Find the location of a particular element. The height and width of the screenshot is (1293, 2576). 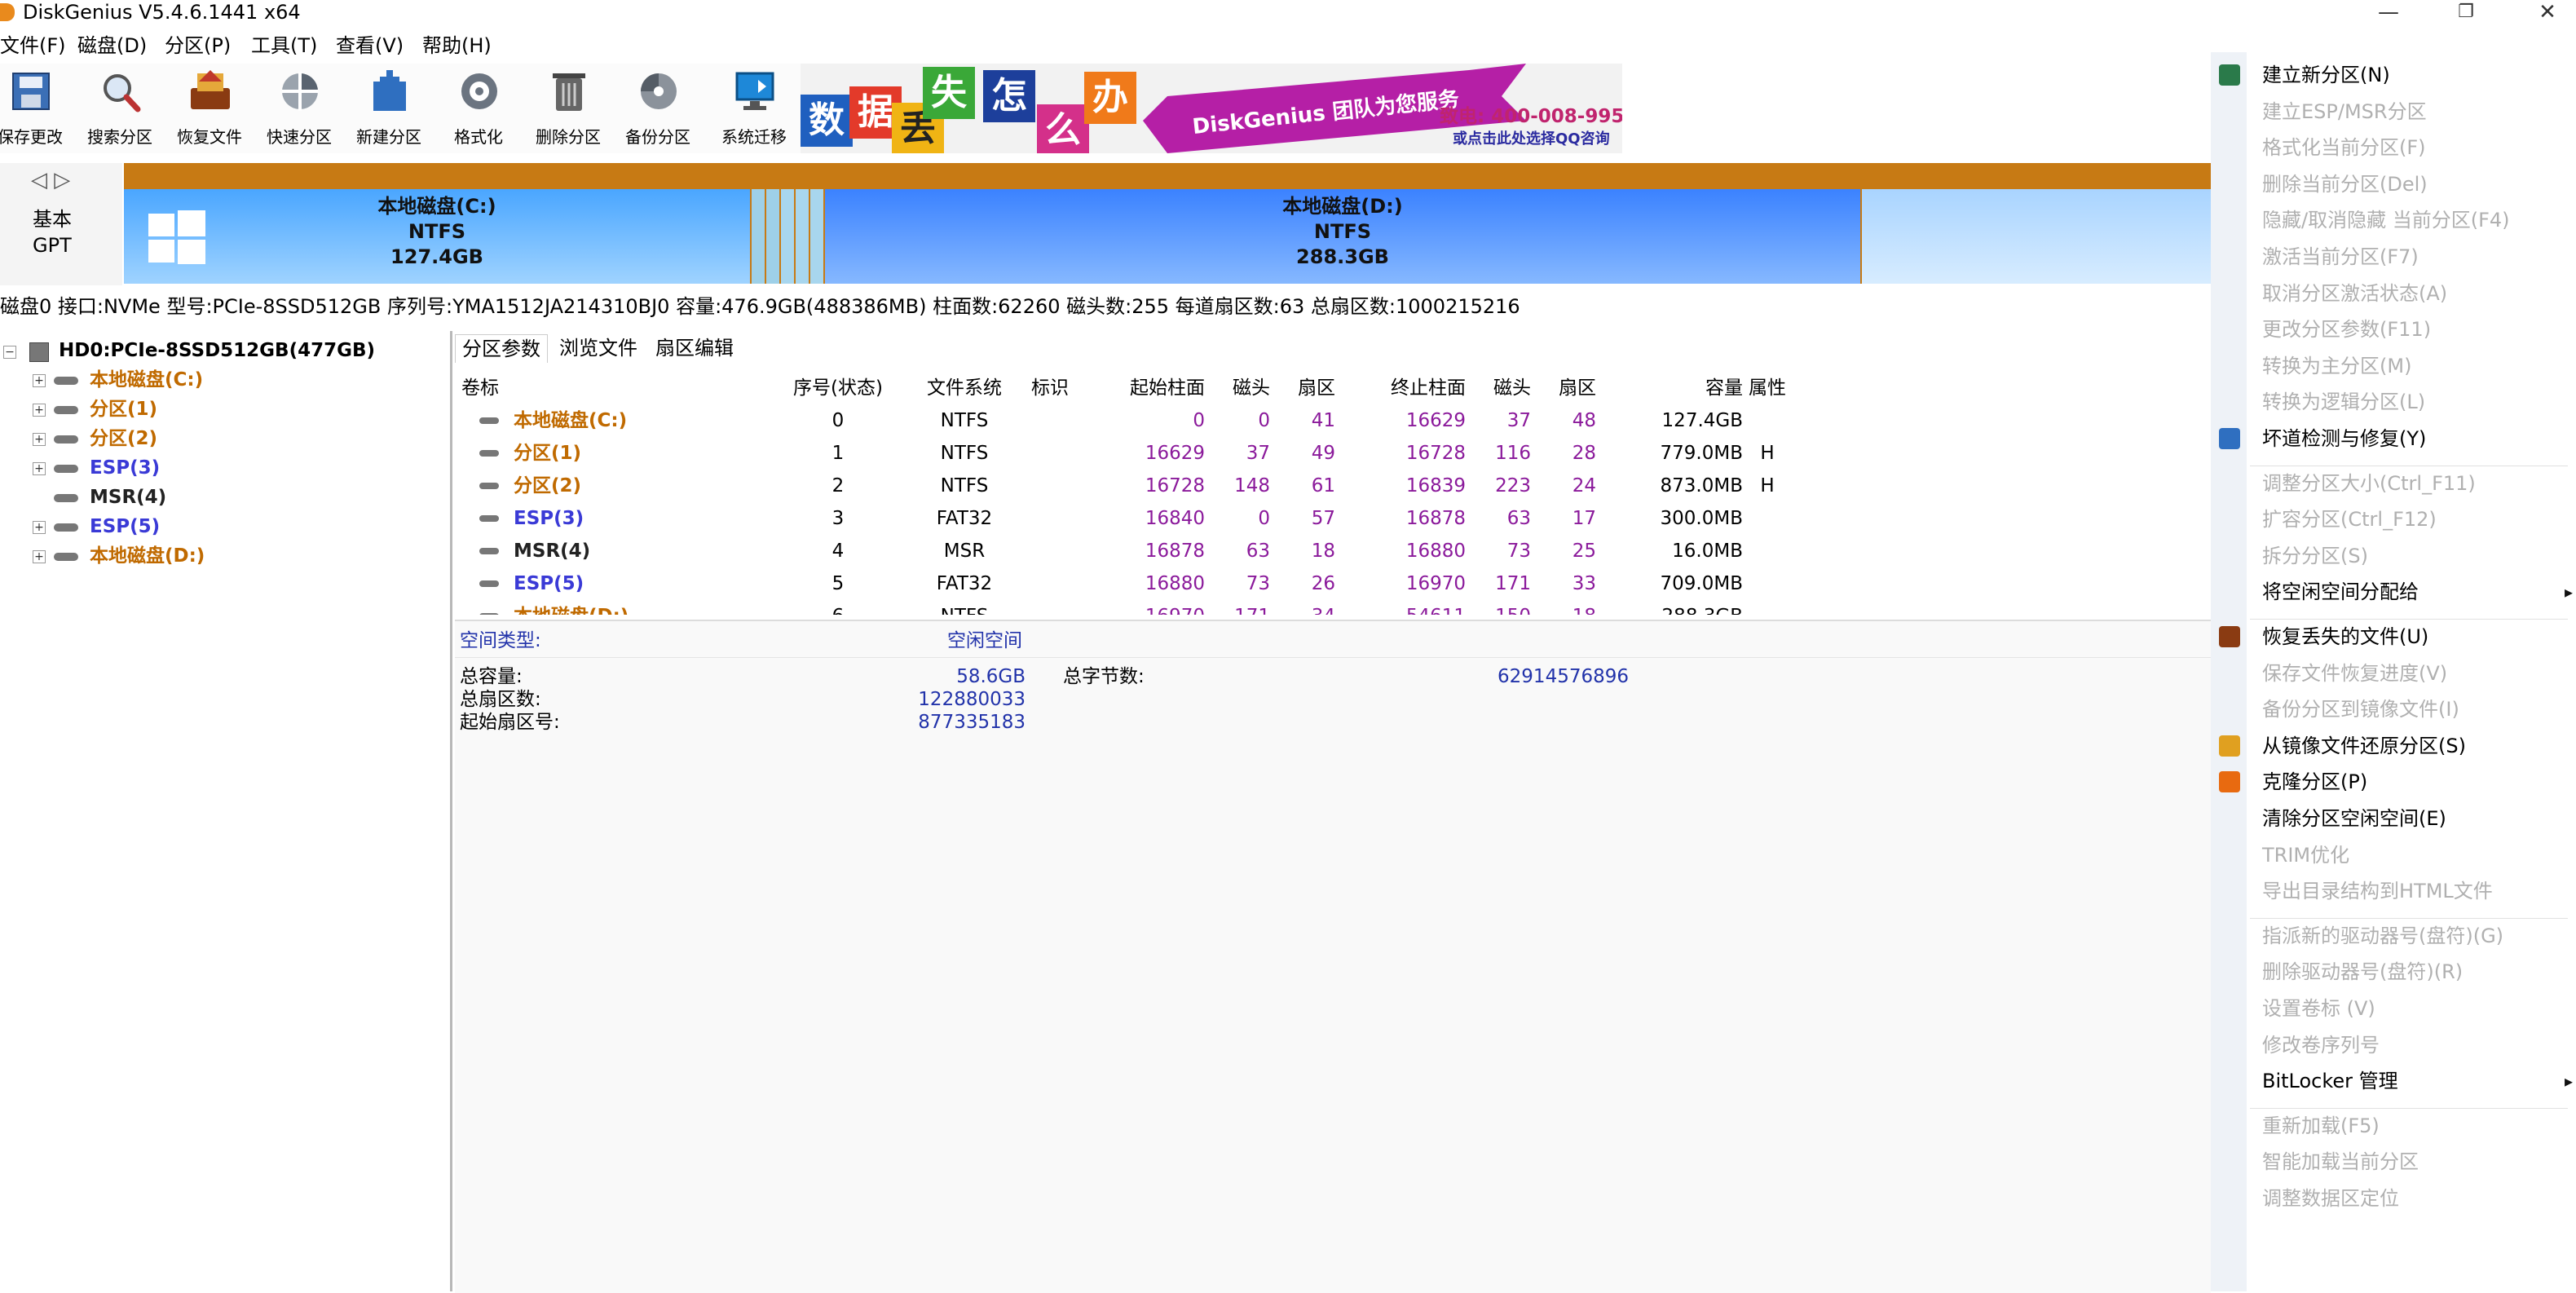

context-menu-item: 调整分区大小(Ctrl_F11) is located at coordinates (2369, 483).